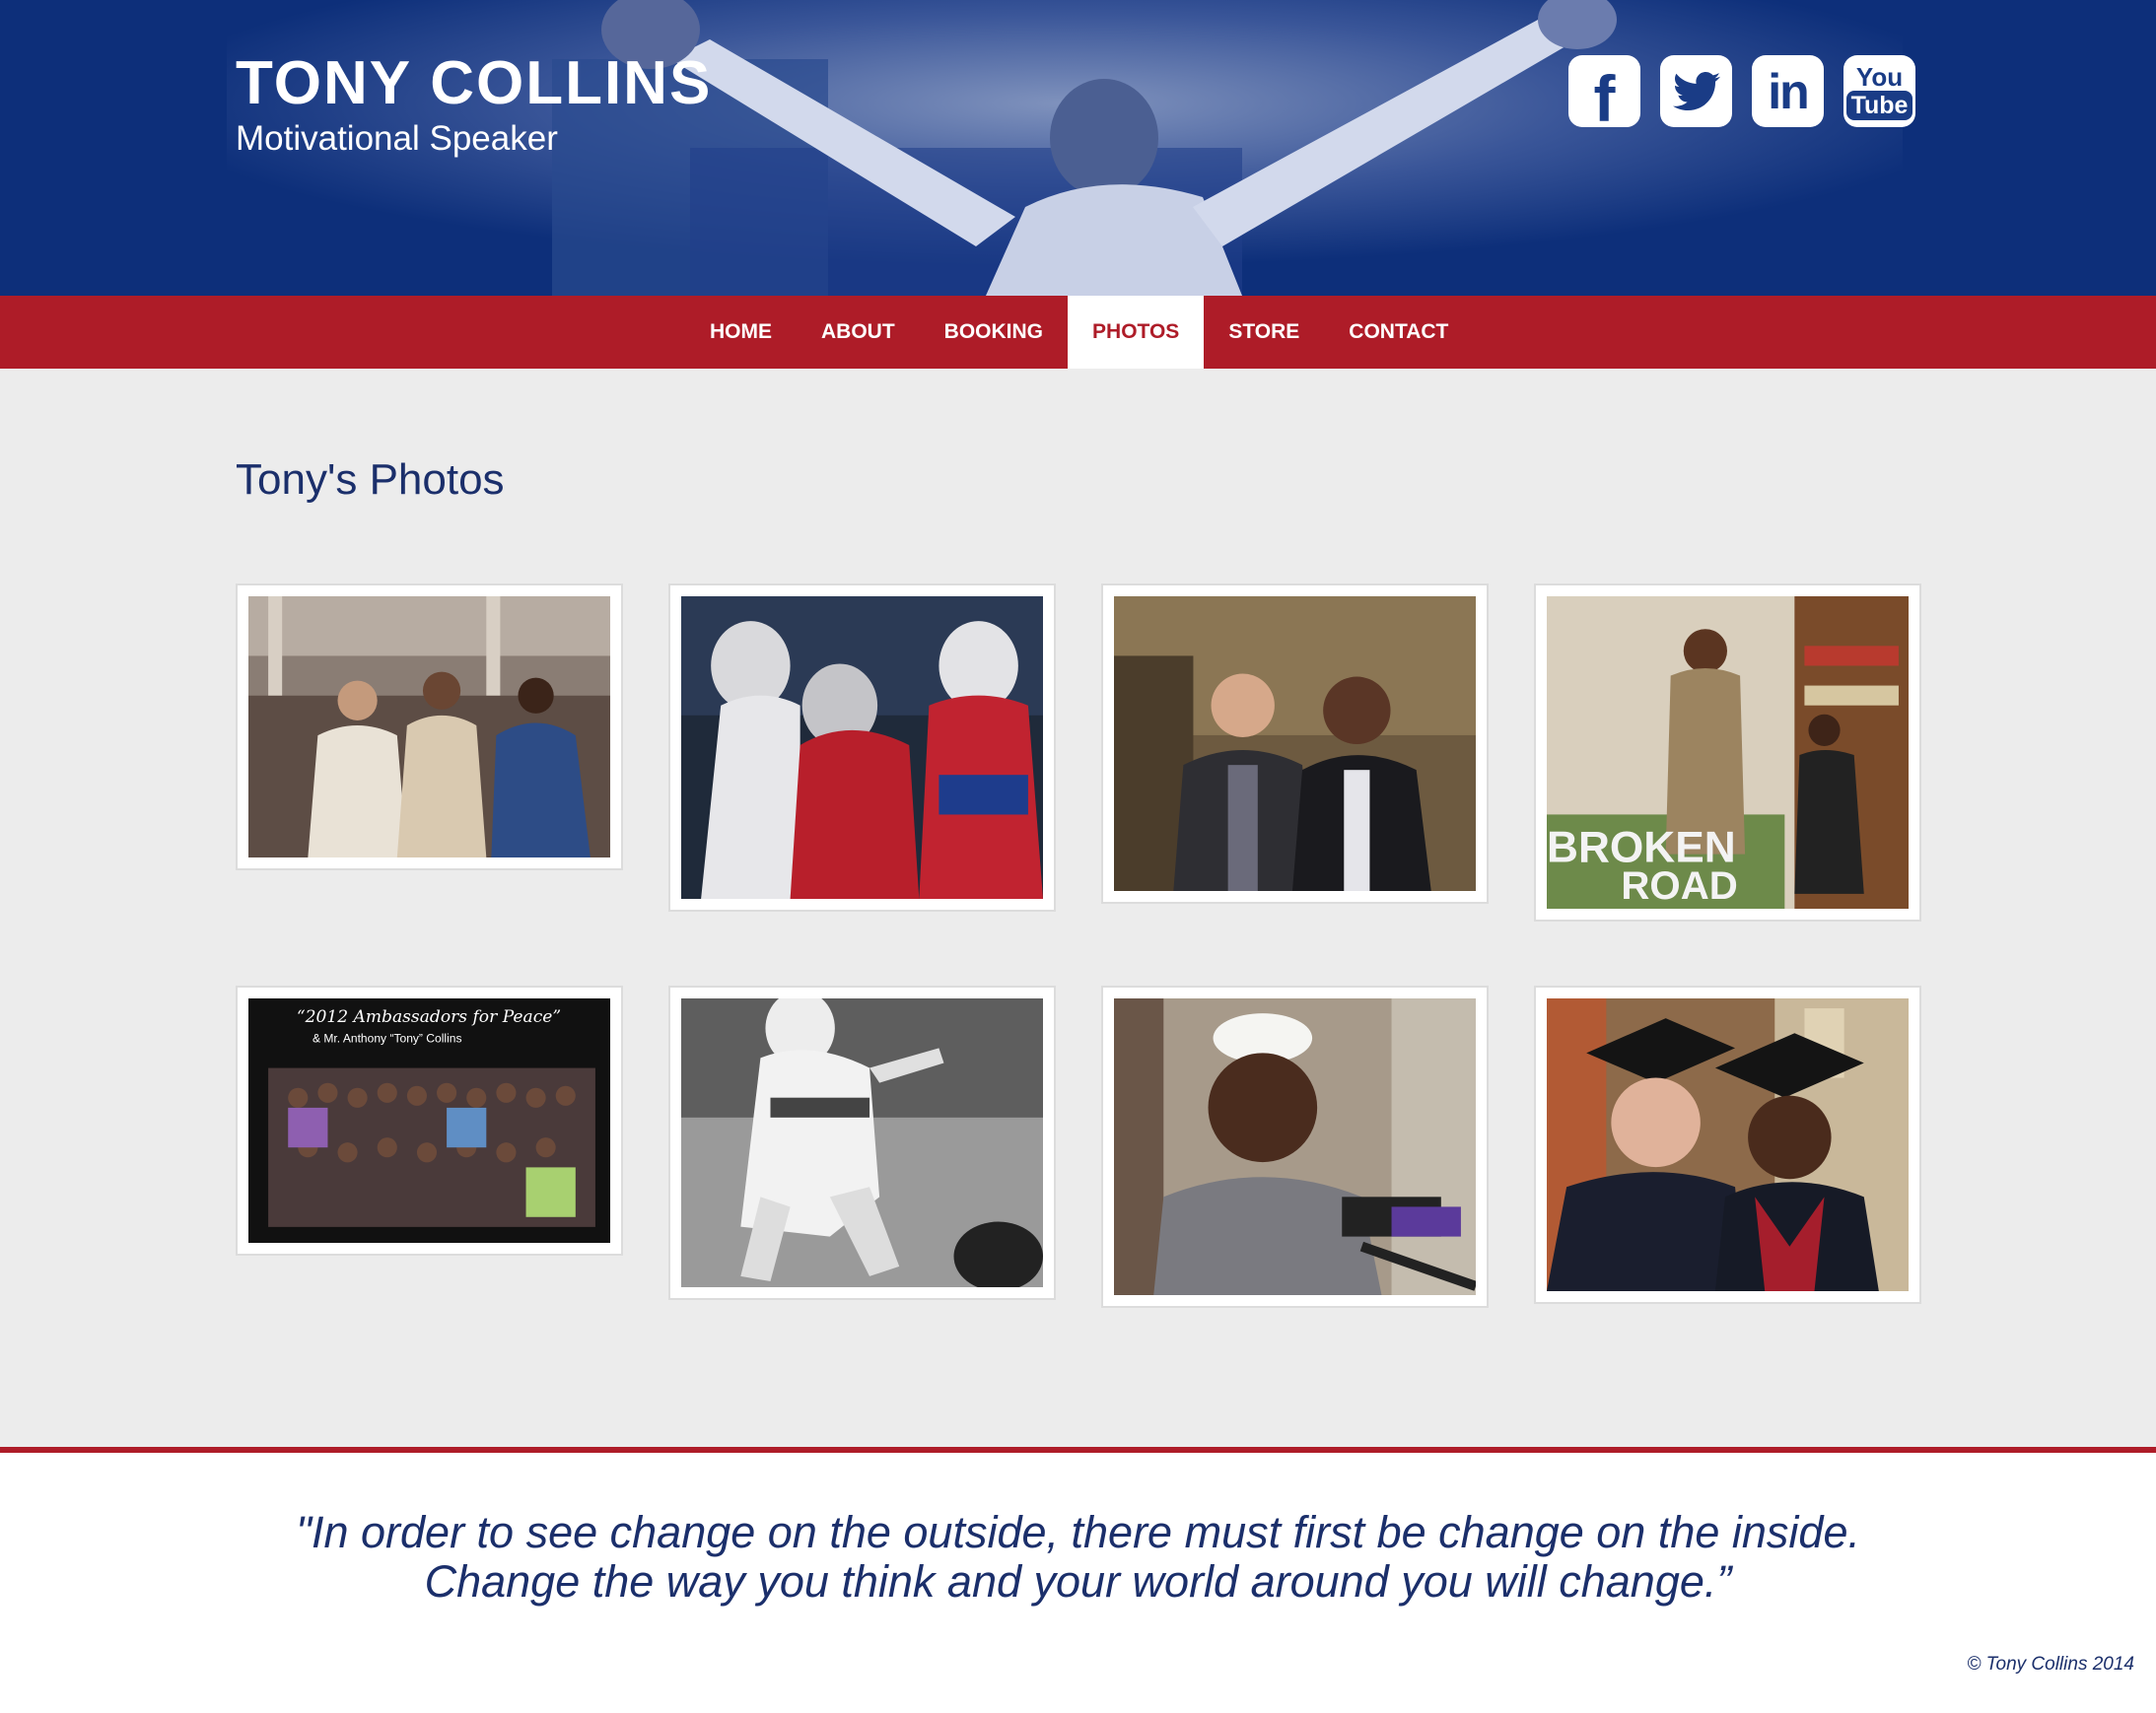 This screenshot has width=2156, height=1713. I want to click on book-title-2: ROAD, so click(1679, 885).